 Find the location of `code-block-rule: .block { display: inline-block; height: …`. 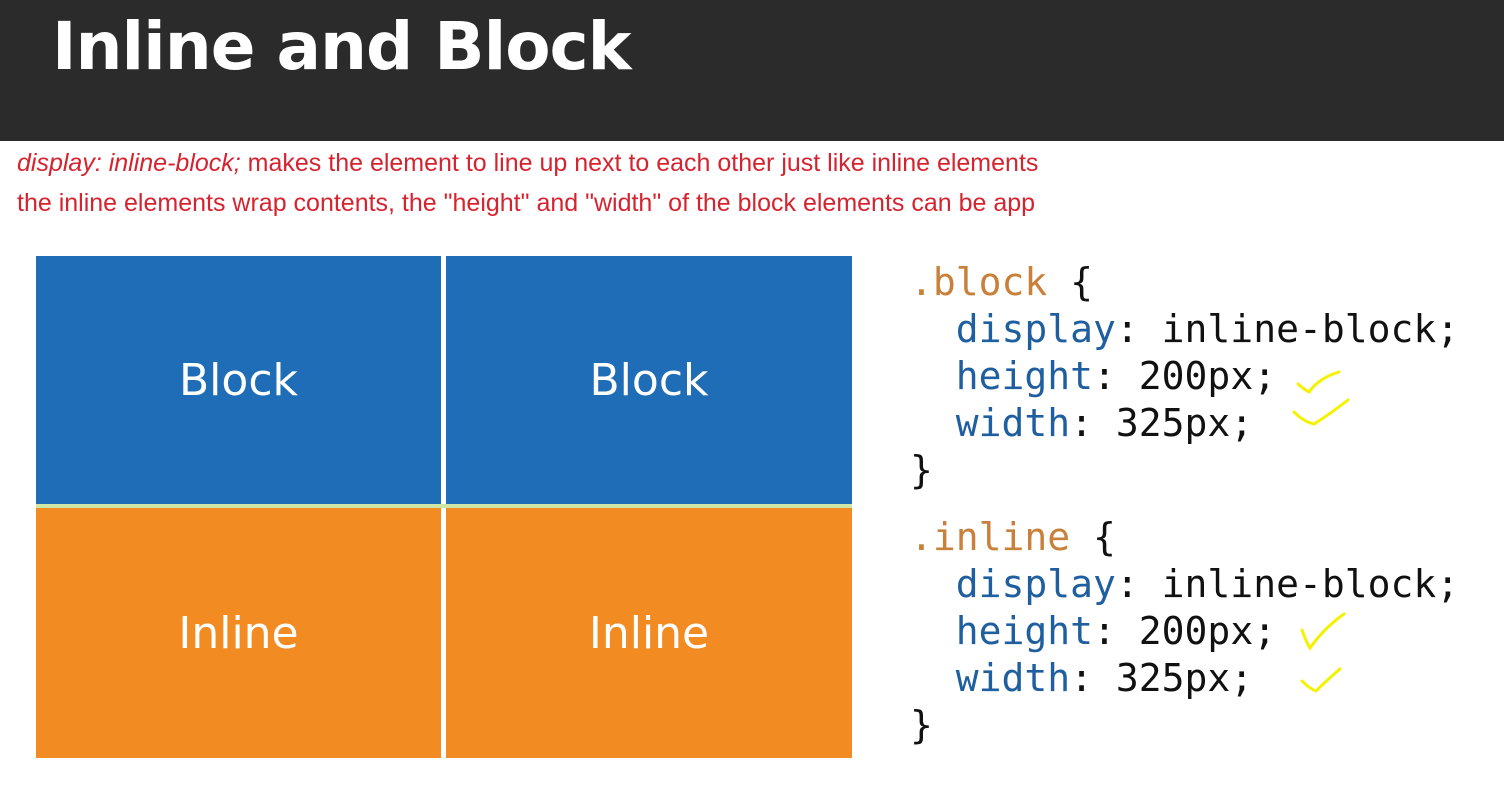

code-block-rule: .block { display: inline-block; height: … is located at coordinates (1184, 376).